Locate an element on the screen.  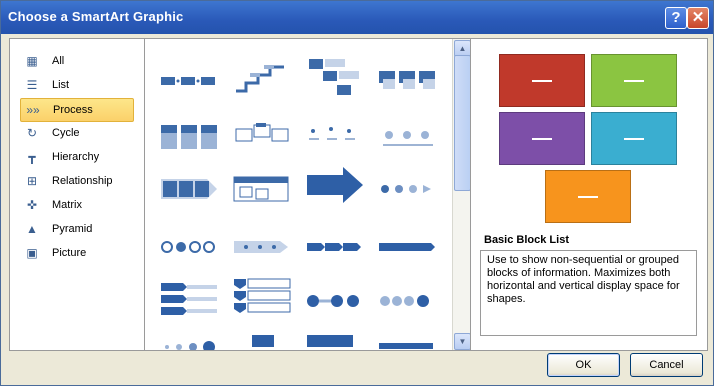
category-label: List is located at coordinates (61, 85).